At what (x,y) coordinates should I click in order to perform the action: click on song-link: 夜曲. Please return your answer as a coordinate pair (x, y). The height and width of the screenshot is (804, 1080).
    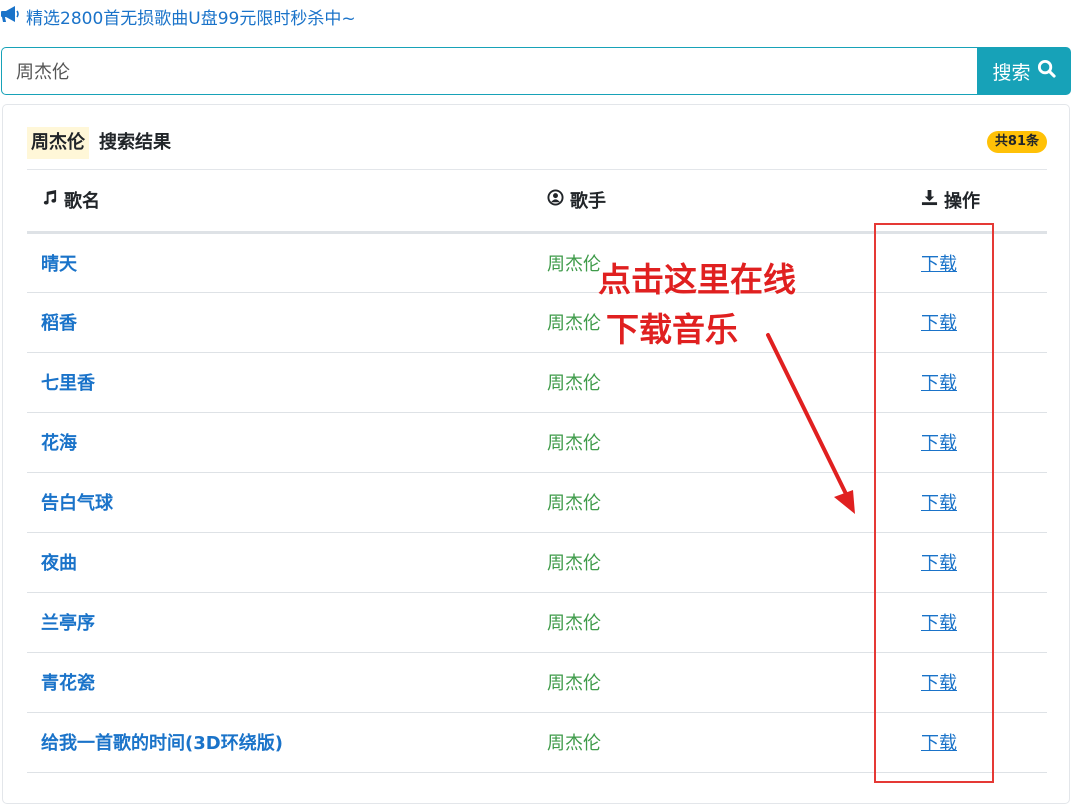
    Looking at the image, I should click on (59, 563).